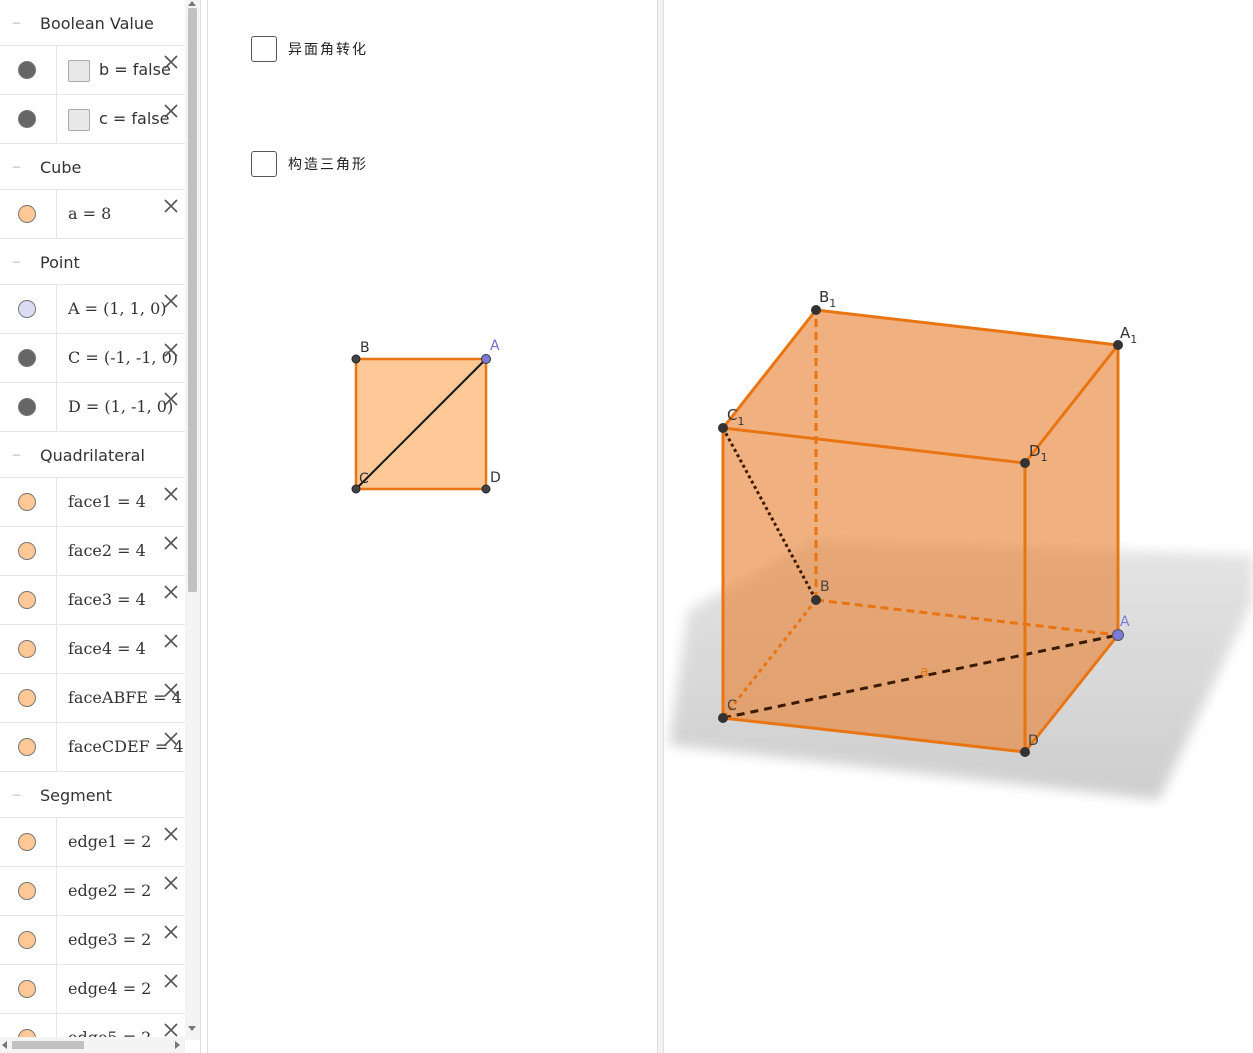 This screenshot has width=1253, height=1053. I want to click on algebra-expression: A = (1, 1, 0), so click(117, 308).